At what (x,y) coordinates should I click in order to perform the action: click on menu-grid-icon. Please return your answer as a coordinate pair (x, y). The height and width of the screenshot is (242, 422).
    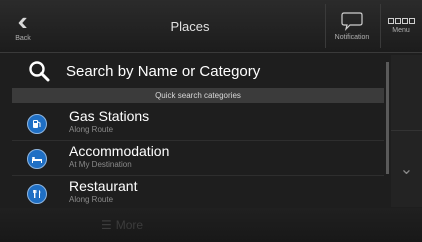
    Looking at the image, I should click on (401, 21).